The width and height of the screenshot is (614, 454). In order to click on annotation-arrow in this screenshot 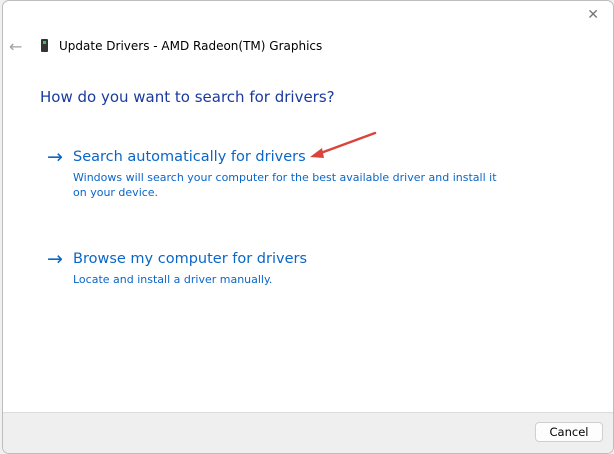, I will do `click(343, 144)`.